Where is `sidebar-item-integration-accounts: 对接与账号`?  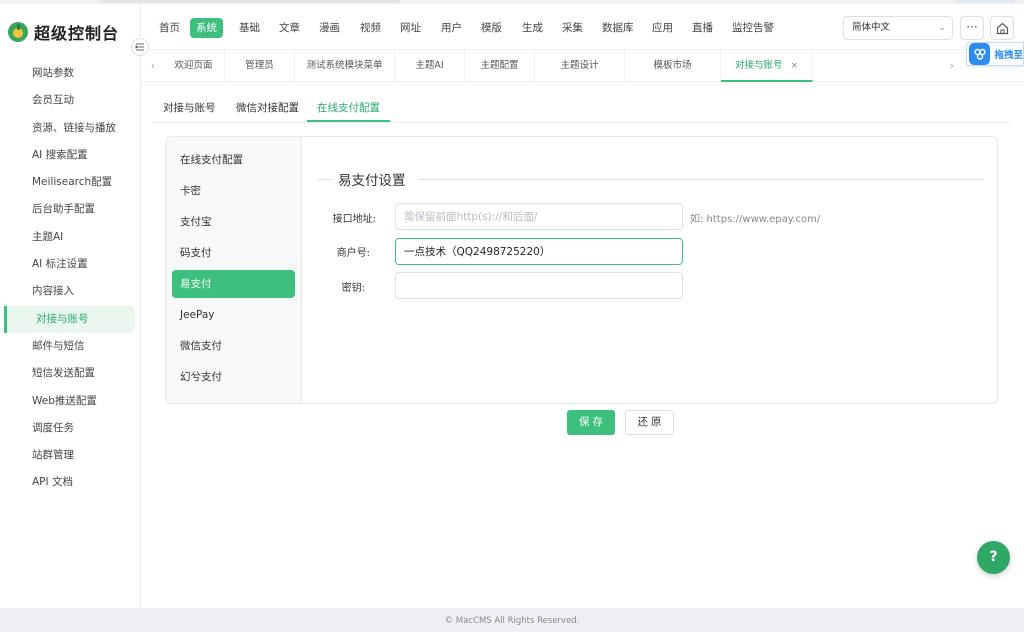 sidebar-item-integration-accounts: 对接与账号 is located at coordinates (69, 319).